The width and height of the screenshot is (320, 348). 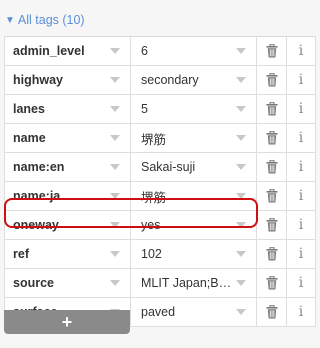 What do you see at coordinates (68, 225) in the screenshot?
I see `tag-key-field: oneway` at bounding box center [68, 225].